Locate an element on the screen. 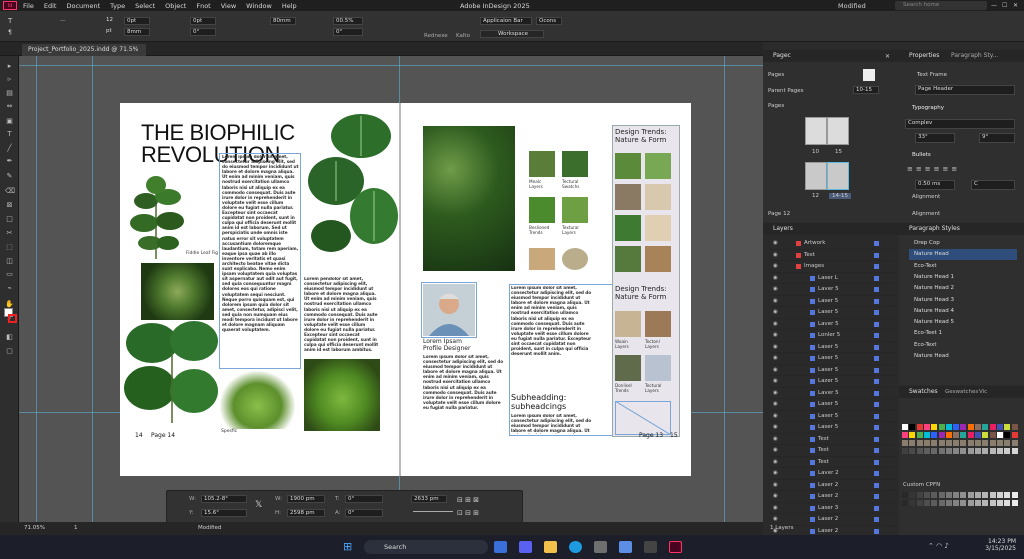 This screenshot has height=559, width=1024. y-offset-field: 8mm is located at coordinates (137, 32).